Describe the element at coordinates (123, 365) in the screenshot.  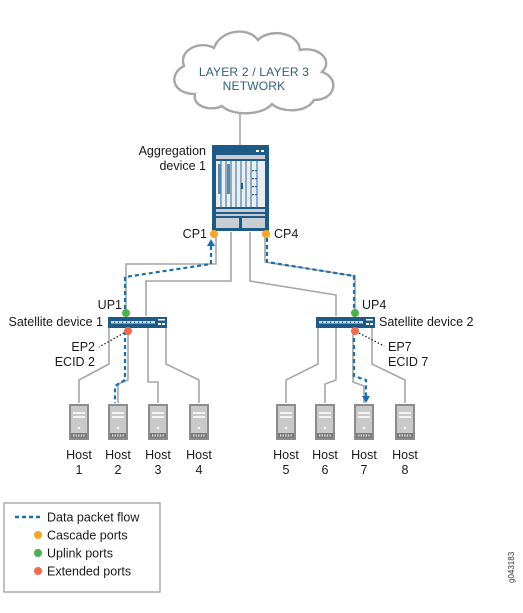
I see `link-sat1-host2` at that location.